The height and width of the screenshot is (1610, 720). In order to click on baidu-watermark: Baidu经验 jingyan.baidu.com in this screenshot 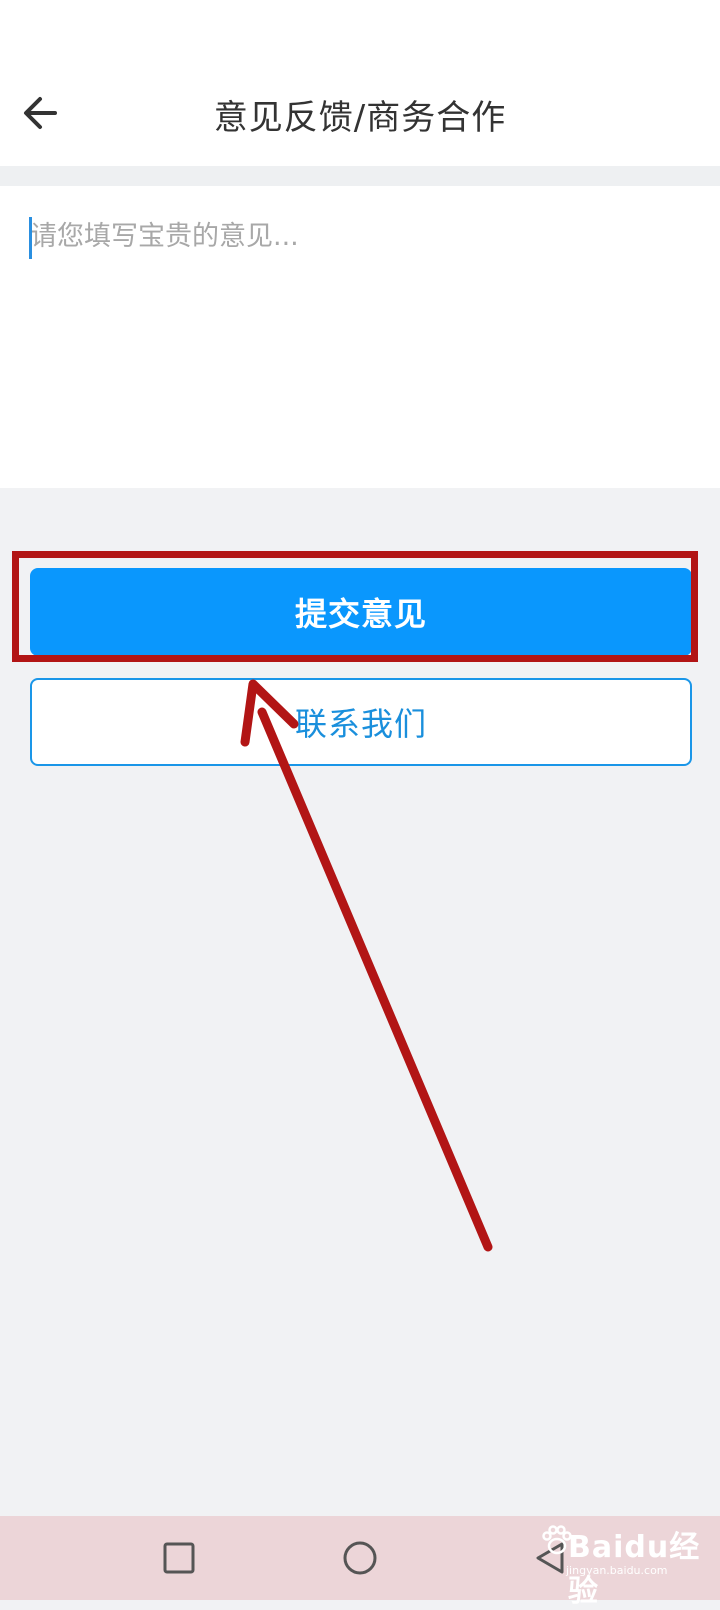, I will do `click(625, 1563)`.